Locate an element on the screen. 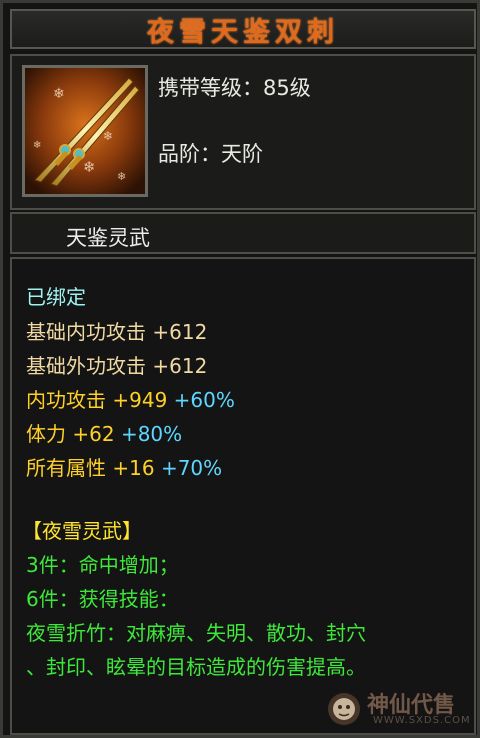  watermark-url: WWW.SXDS.COM is located at coordinates (422, 720).